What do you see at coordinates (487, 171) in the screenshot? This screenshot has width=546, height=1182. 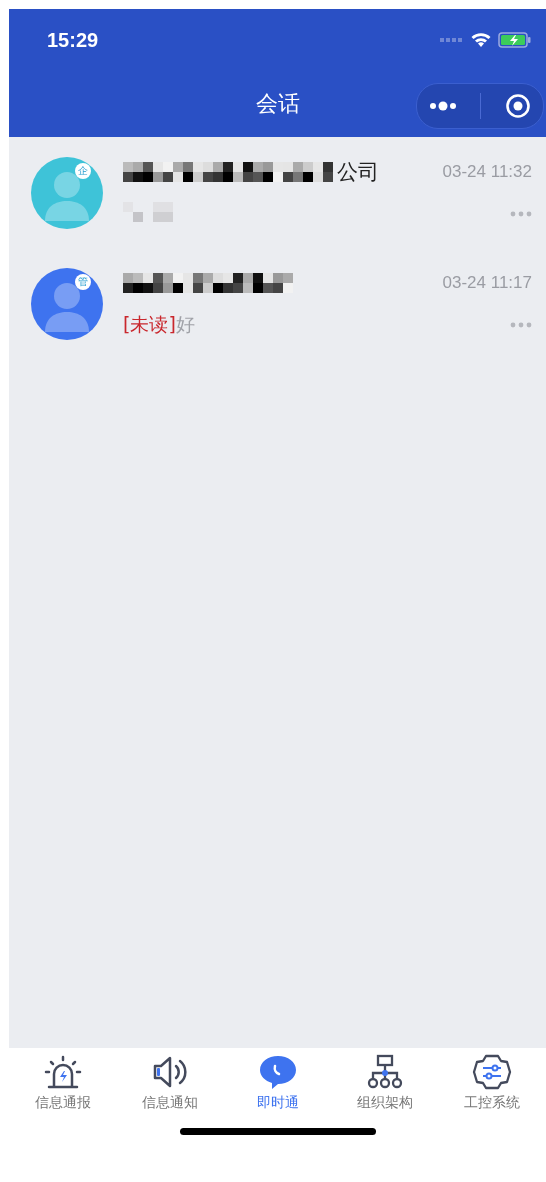 I see `conversation-time: 03-24 11:32` at bounding box center [487, 171].